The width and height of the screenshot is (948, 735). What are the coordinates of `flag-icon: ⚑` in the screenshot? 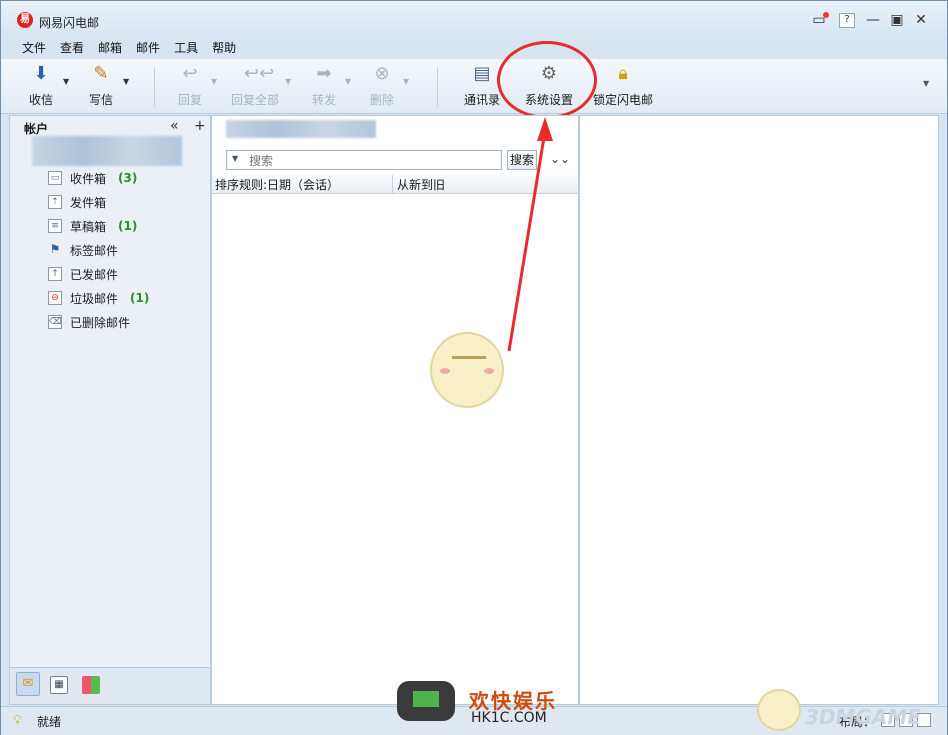 It's located at (55, 249).